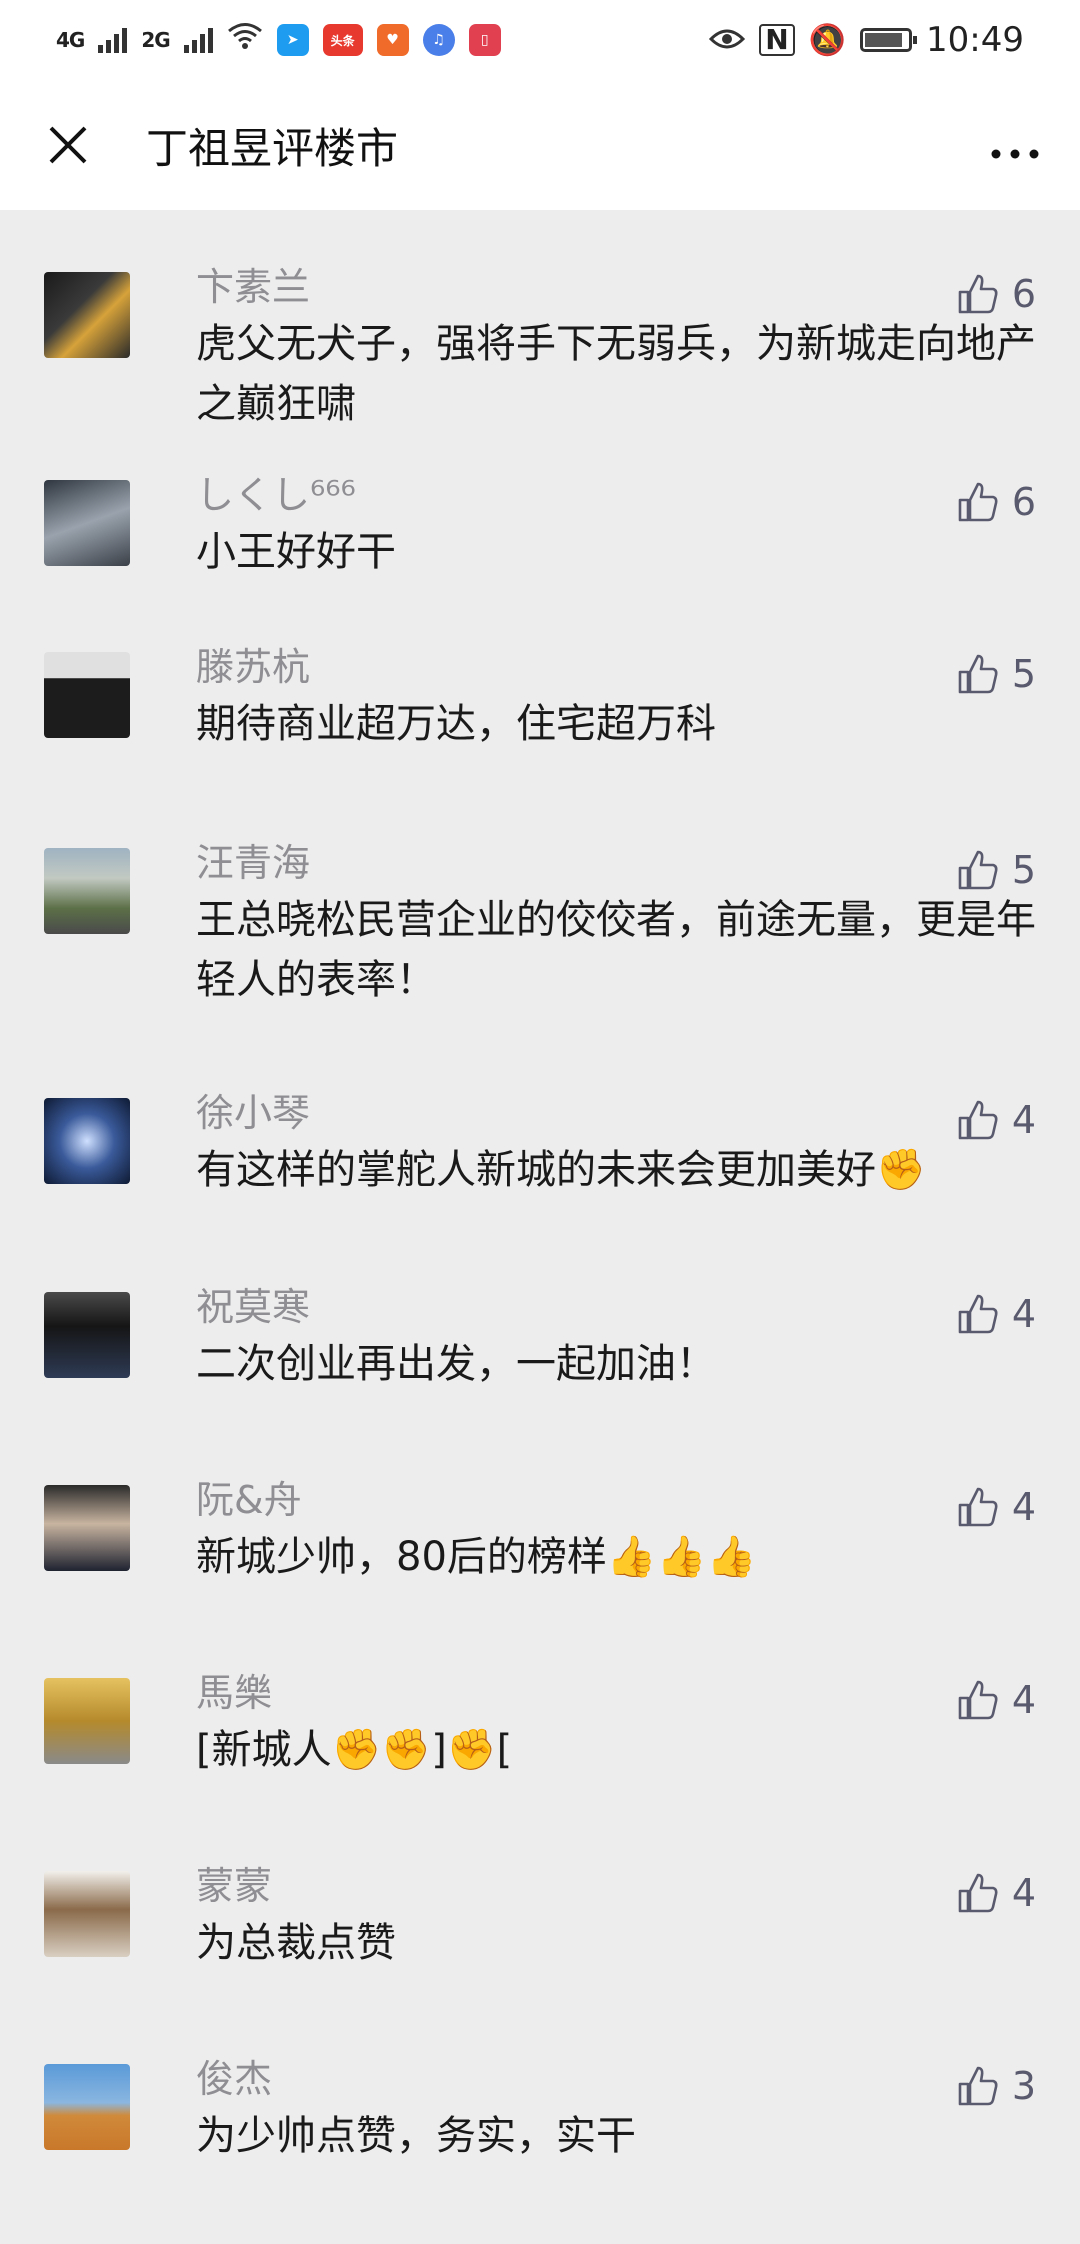 The image size is (1080, 2244). What do you see at coordinates (253, 287) in the screenshot?
I see `commenter-name: 卞素兰` at bounding box center [253, 287].